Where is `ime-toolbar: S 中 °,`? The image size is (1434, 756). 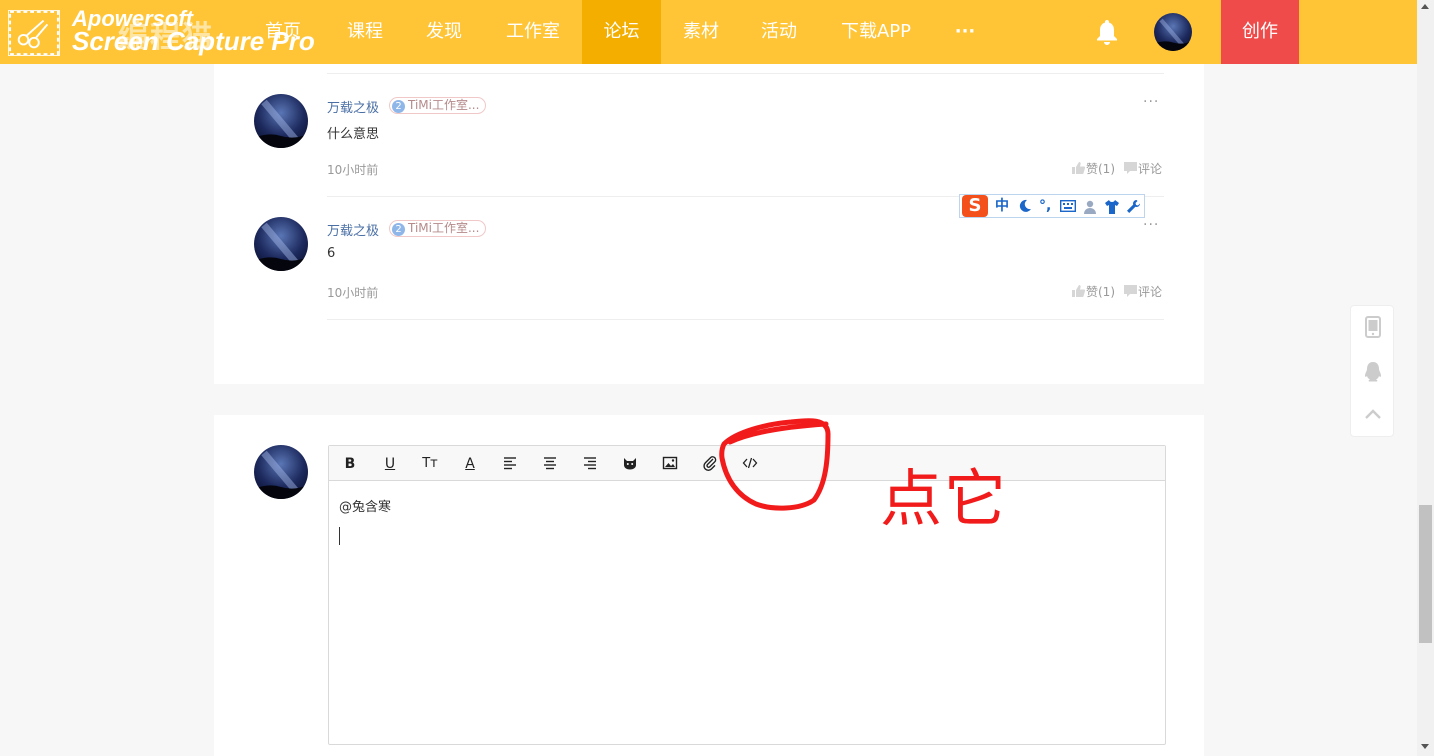 ime-toolbar: S 中 °, is located at coordinates (1052, 206).